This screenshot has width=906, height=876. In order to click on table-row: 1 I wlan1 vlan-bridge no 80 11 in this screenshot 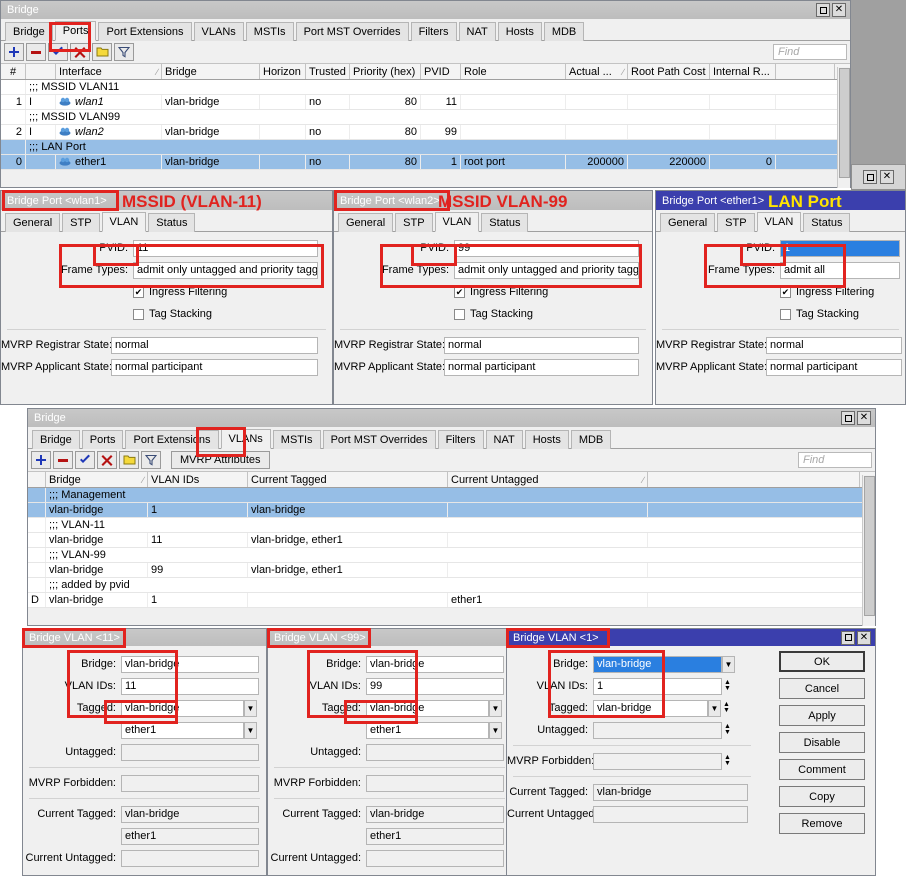, I will do `click(425, 102)`.